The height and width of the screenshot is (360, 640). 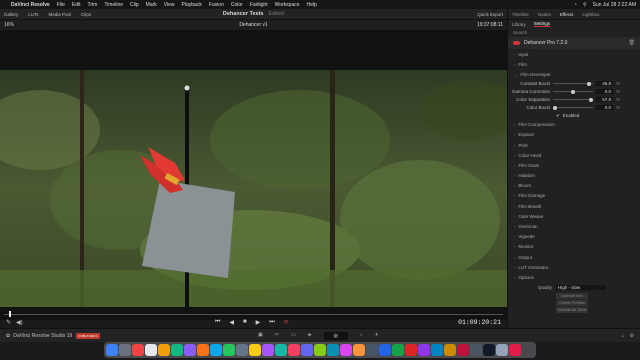 What do you see at coordinates (574, 54) in the screenshot?
I see `section-input: › Input` at bounding box center [574, 54].